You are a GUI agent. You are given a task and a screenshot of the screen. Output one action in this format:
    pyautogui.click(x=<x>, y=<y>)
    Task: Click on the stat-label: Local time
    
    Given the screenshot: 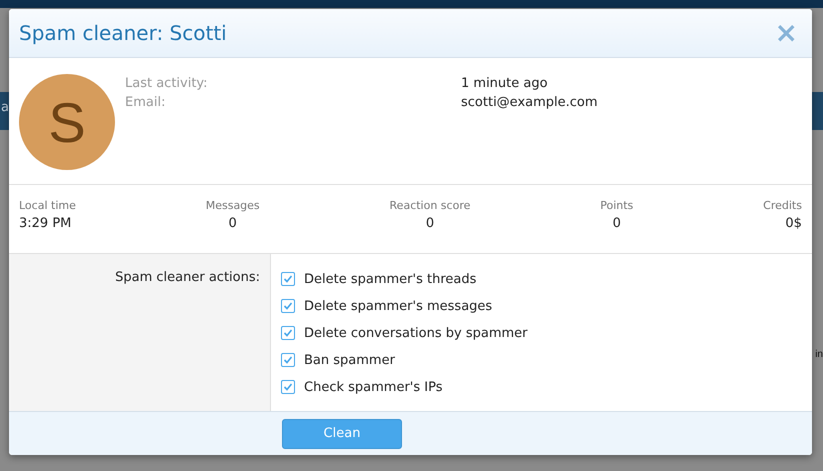 What is the action you would take?
    pyautogui.click(x=47, y=206)
    